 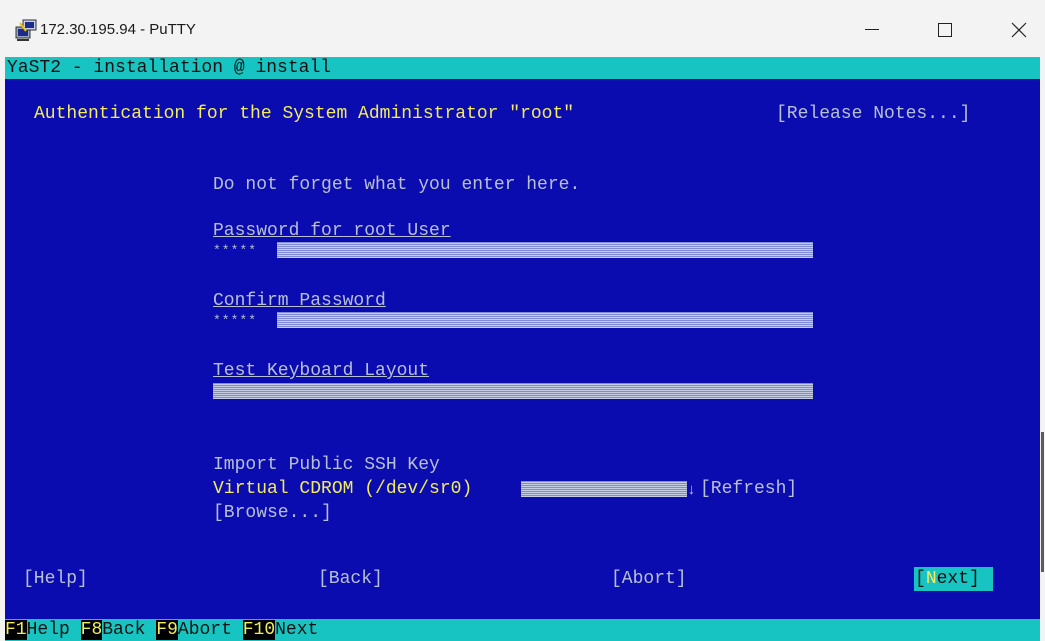 I want to click on chevron-down-icon: ↓, so click(x=692, y=490).